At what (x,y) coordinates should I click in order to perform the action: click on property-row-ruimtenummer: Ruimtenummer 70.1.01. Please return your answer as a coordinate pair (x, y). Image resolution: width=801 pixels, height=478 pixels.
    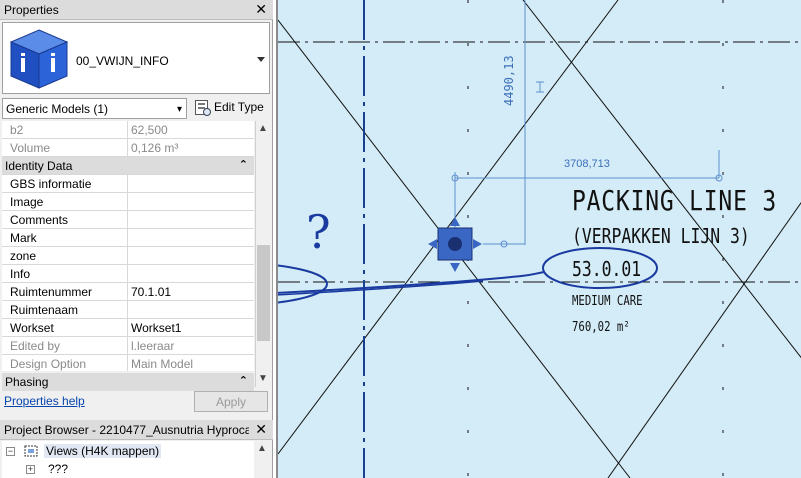
    Looking at the image, I should click on (128, 292).